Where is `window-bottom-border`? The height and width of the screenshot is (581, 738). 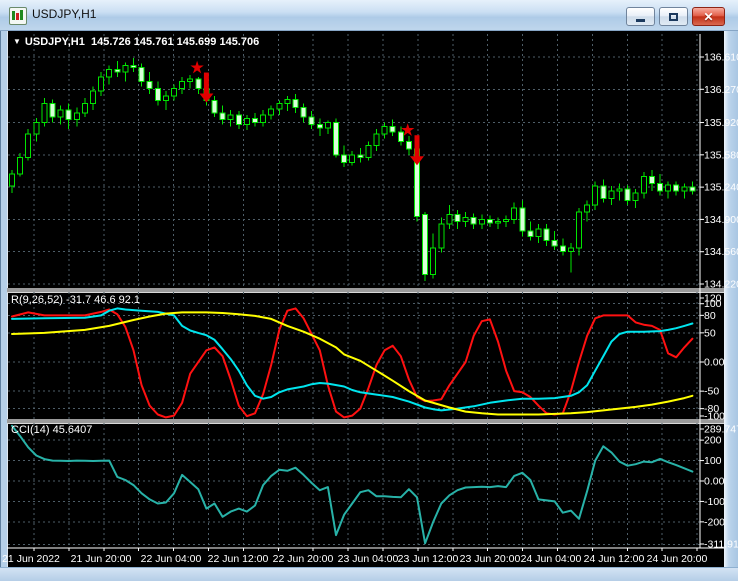 window-bottom-border is located at coordinates (369, 574).